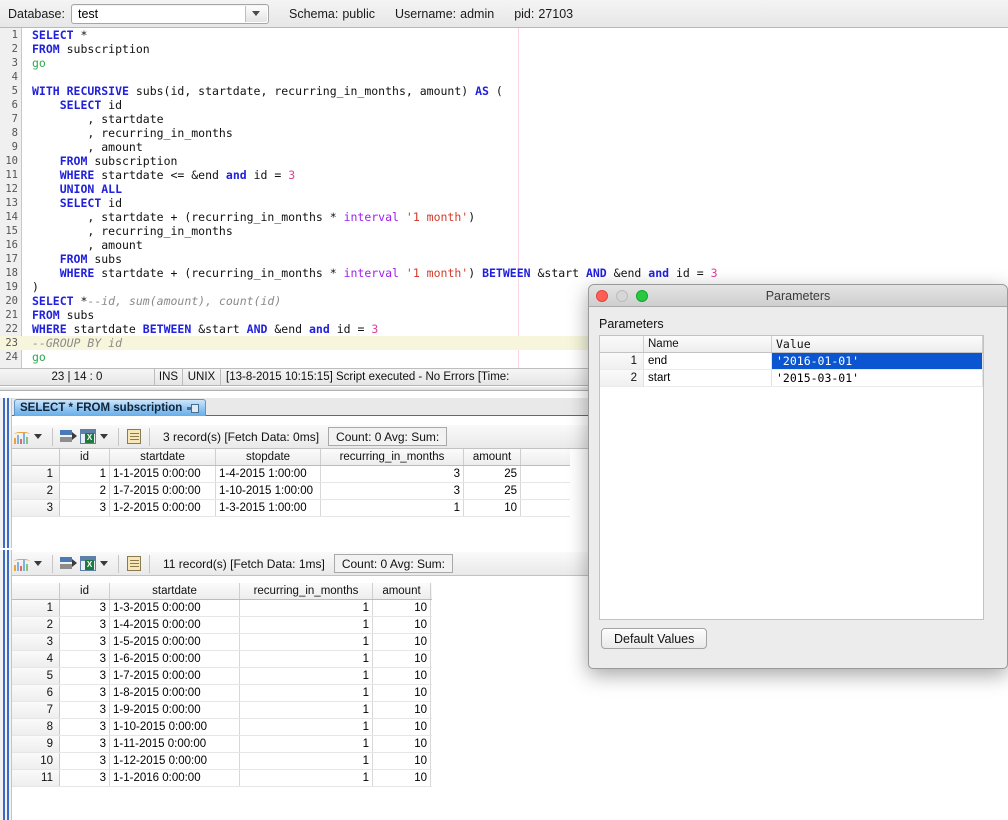 The height and width of the screenshot is (820, 1008). I want to click on table-cell: 1-11-2015 0:00:00, so click(175, 744).